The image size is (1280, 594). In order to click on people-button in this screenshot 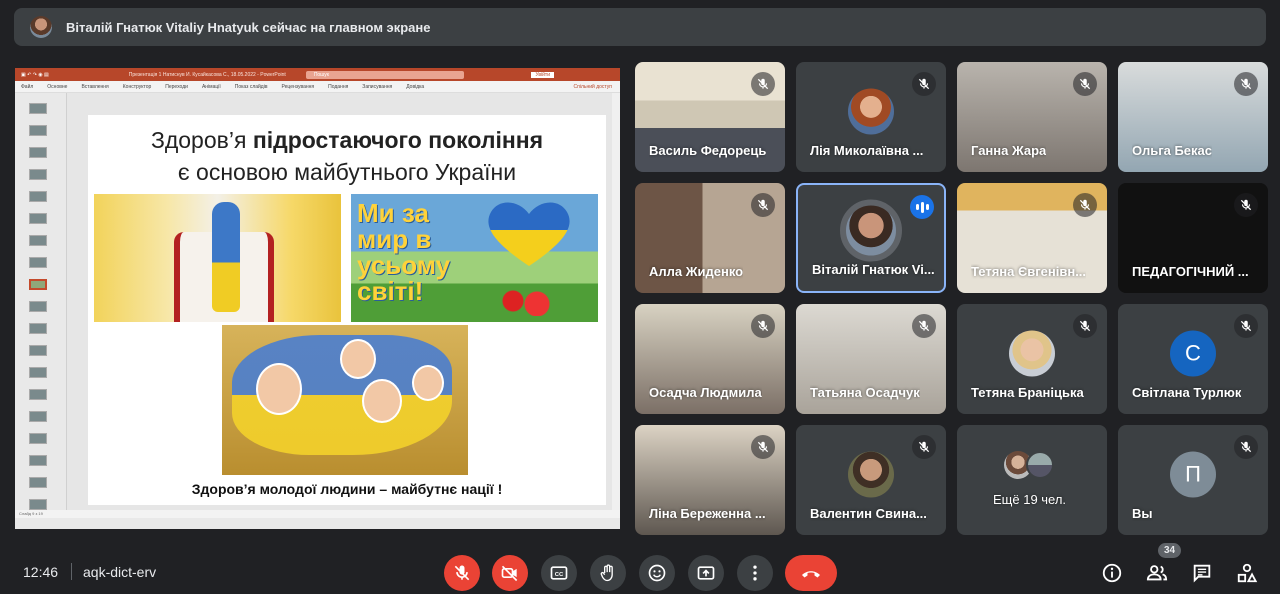, I will do `click(1157, 573)`.